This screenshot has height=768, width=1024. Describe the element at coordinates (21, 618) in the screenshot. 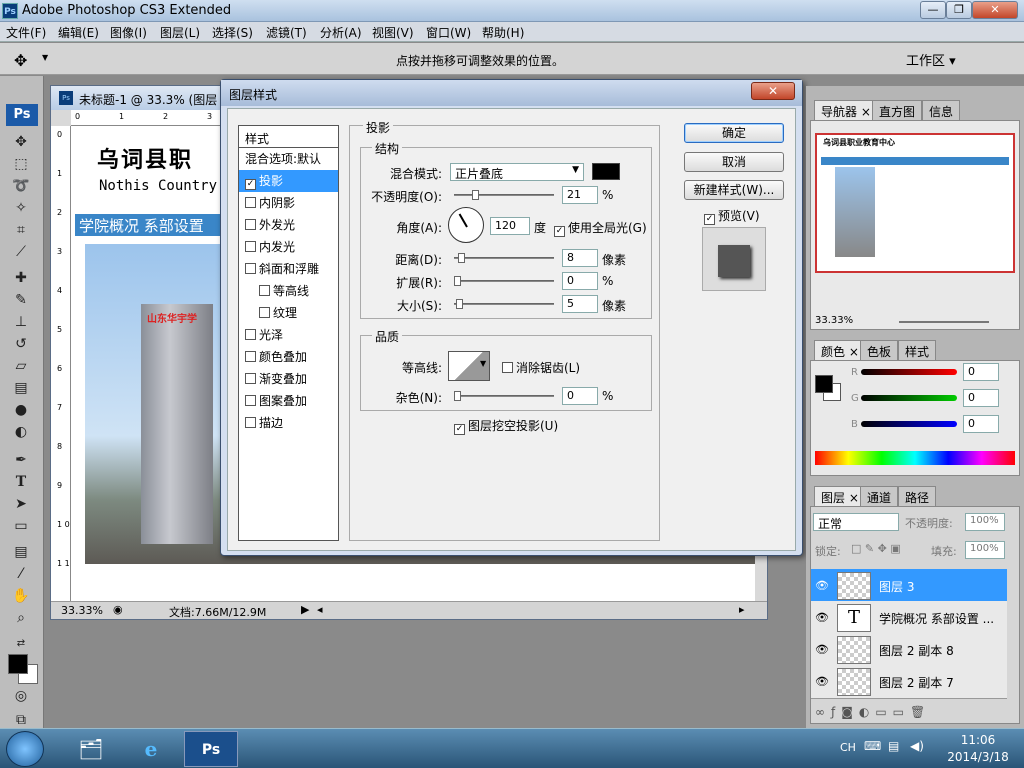

I see `zoom-tool-icon: ⌕` at that location.